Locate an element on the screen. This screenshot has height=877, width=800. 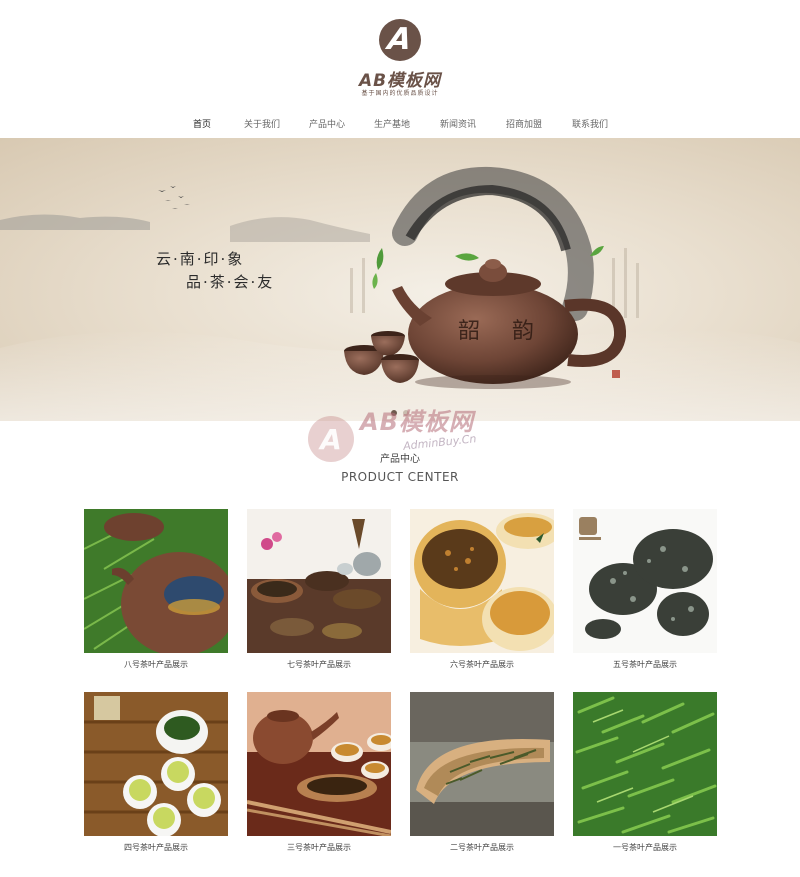
logo-icon: A is located at coordinates (400, 40).